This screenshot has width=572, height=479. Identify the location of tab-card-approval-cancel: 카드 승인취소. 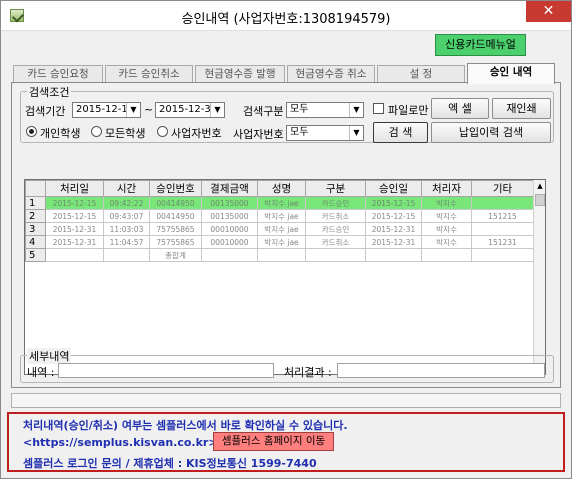
(149, 74).